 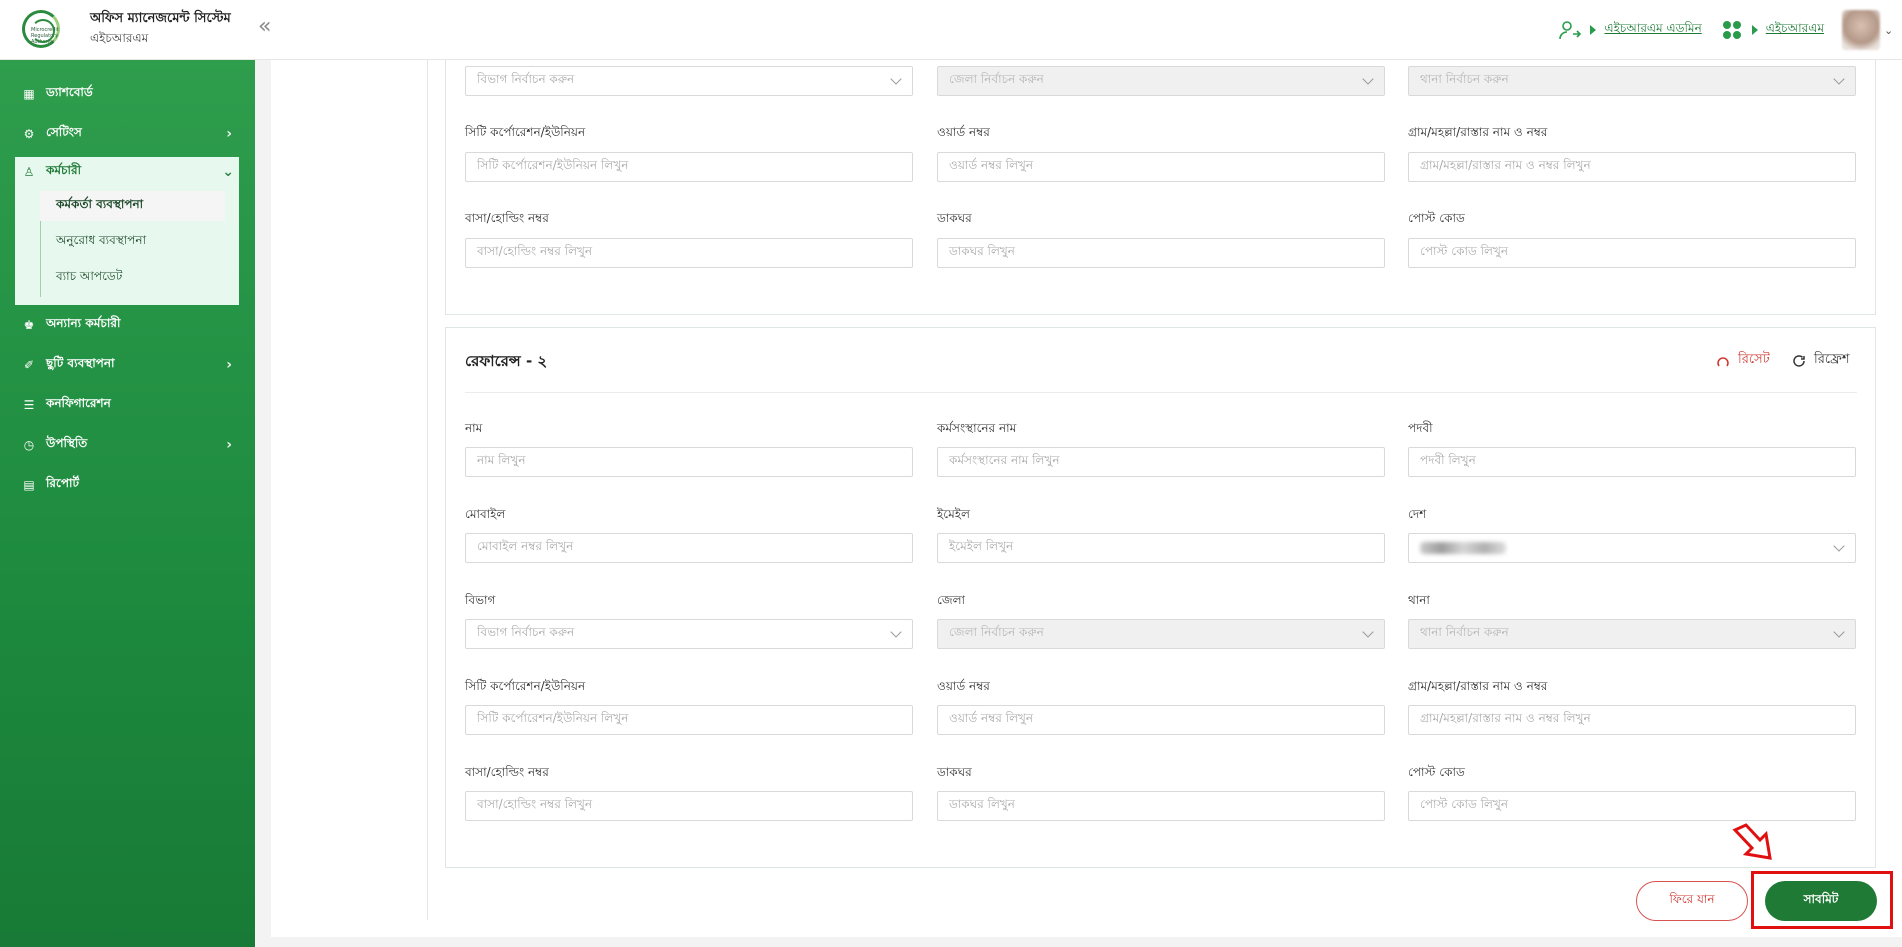 What do you see at coordinates (507, 218) in the screenshot?
I see `ref1-house-label: বাসা/হোল্ডিং নম্বর` at bounding box center [507, 218].